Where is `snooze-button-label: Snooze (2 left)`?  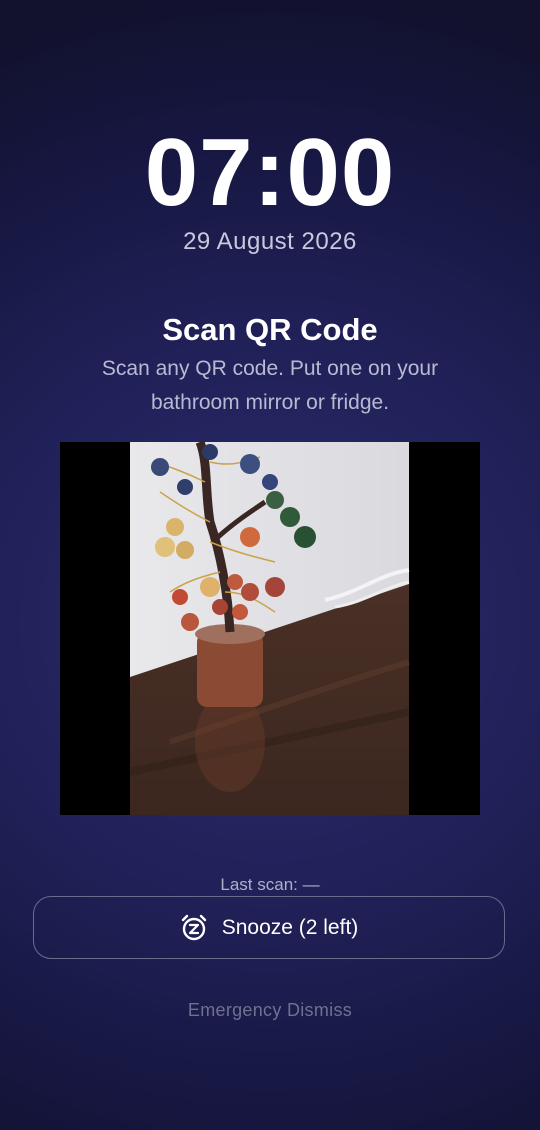
snooze-button-label: Snooze (2 left) is located at coordinates (290, 927).